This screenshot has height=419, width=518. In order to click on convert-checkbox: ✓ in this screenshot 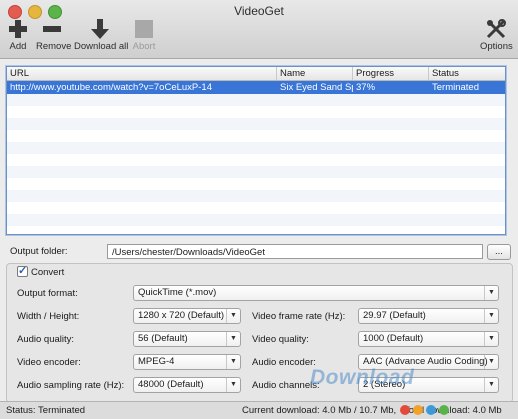, I will do `click(22, 271)`.